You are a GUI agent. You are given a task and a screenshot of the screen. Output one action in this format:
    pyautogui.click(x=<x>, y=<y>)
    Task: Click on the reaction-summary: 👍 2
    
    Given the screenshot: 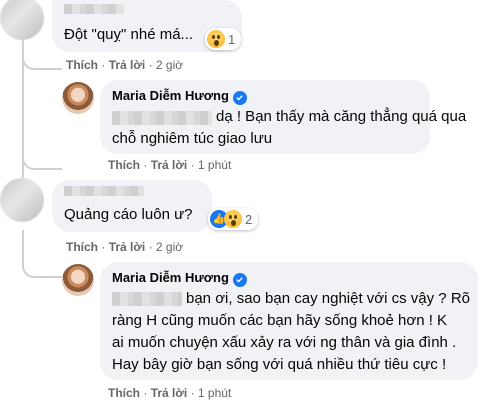 What is the action you would take?
    pyautogui.click(x=233, y=219)
    